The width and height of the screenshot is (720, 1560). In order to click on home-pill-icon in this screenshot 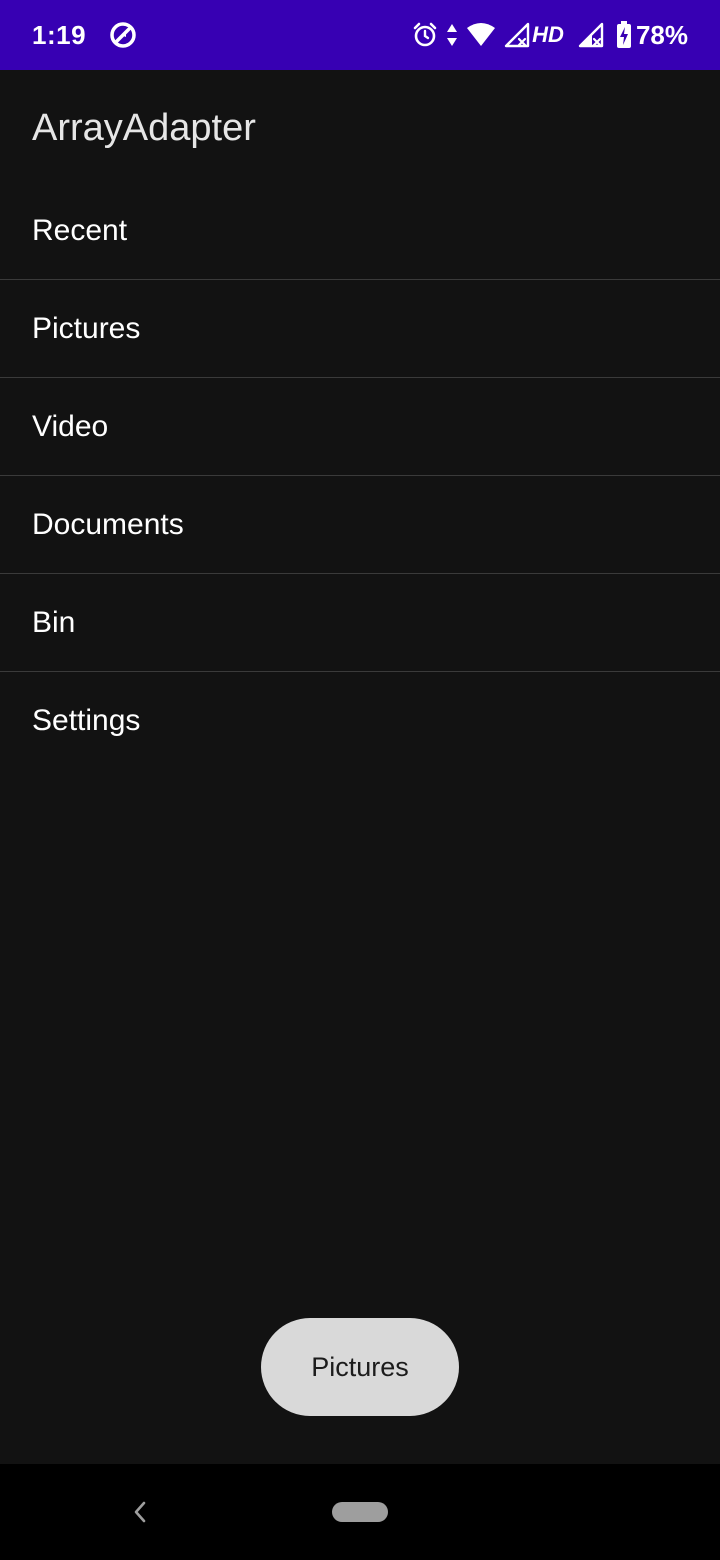, I will do `click(360, 1512)`.